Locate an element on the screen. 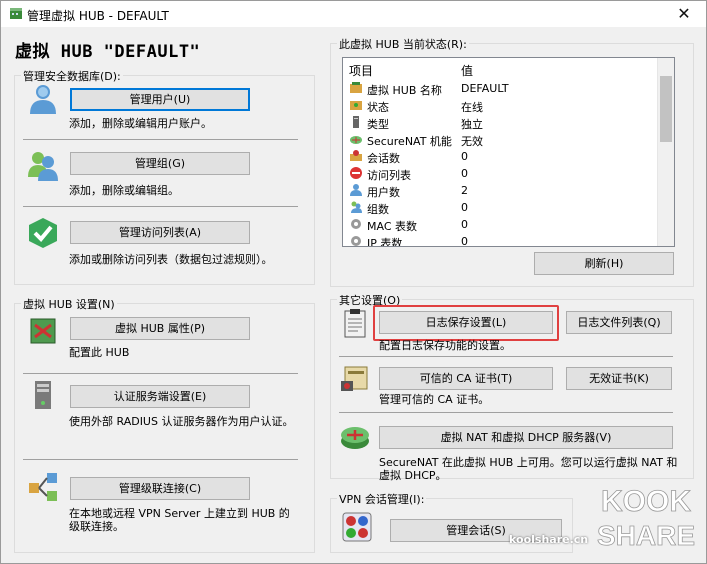 Image resolution: width=707 pixels, height=564 pixels. status-row: MAC 表数 0 is located at coordinates (502, 224).